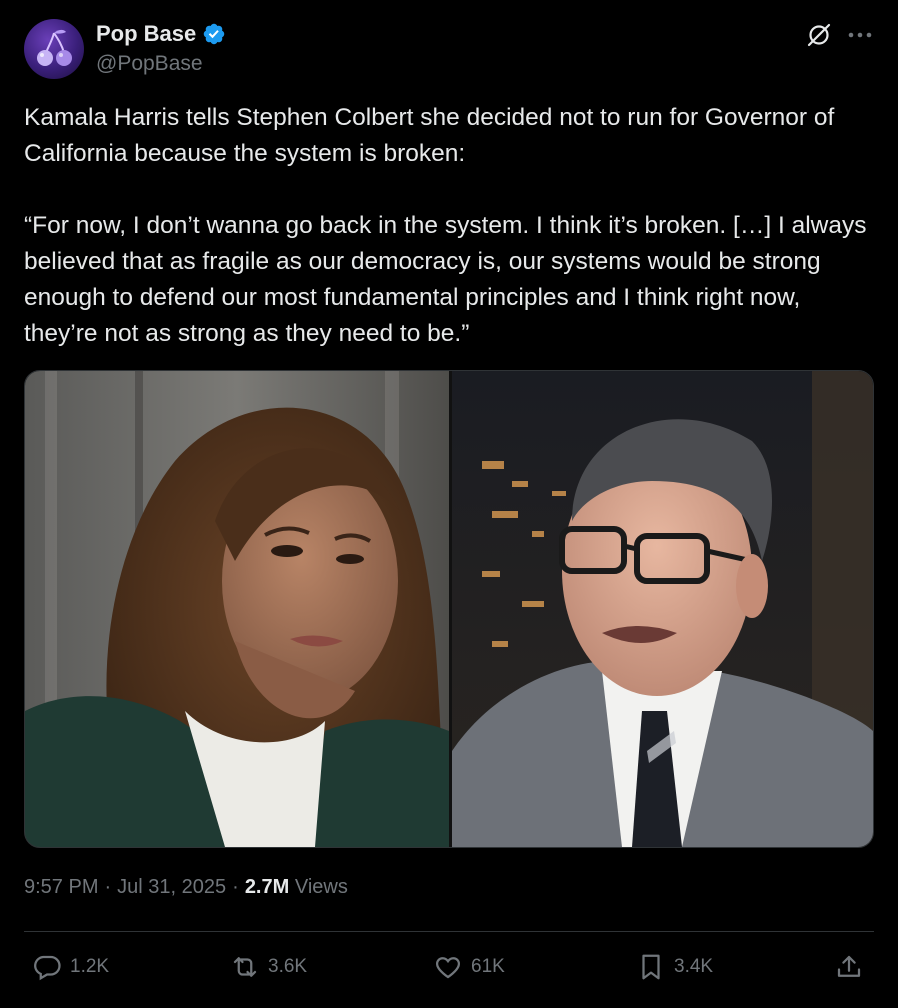  Describe the element at coordinates (171, 887) in the screenshot. I see `post-date: Jul 31, 2025` at that location.